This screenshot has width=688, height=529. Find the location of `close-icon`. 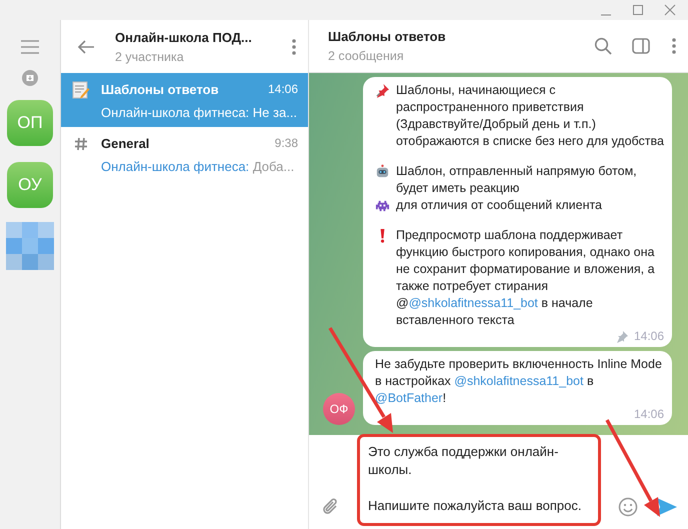

close-icon is located at coordinates (670, 10).